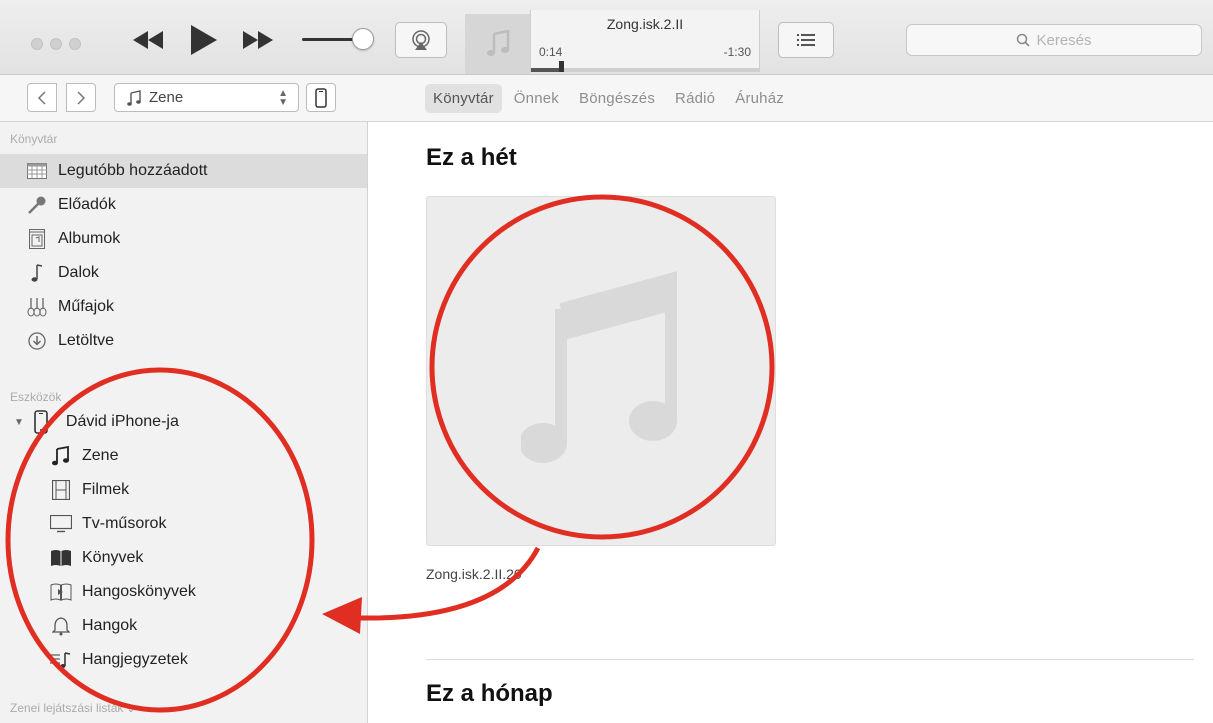  I want to click on sidebar-item-device-voice-memos: Hangjegyzetek, so click(183, 660).